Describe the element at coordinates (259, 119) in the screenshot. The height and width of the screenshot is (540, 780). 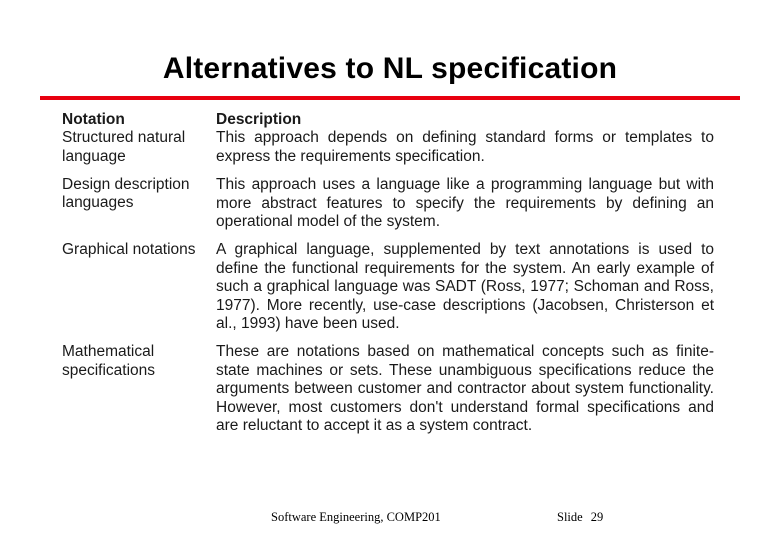
I see `column-header-description: Description` at that location.